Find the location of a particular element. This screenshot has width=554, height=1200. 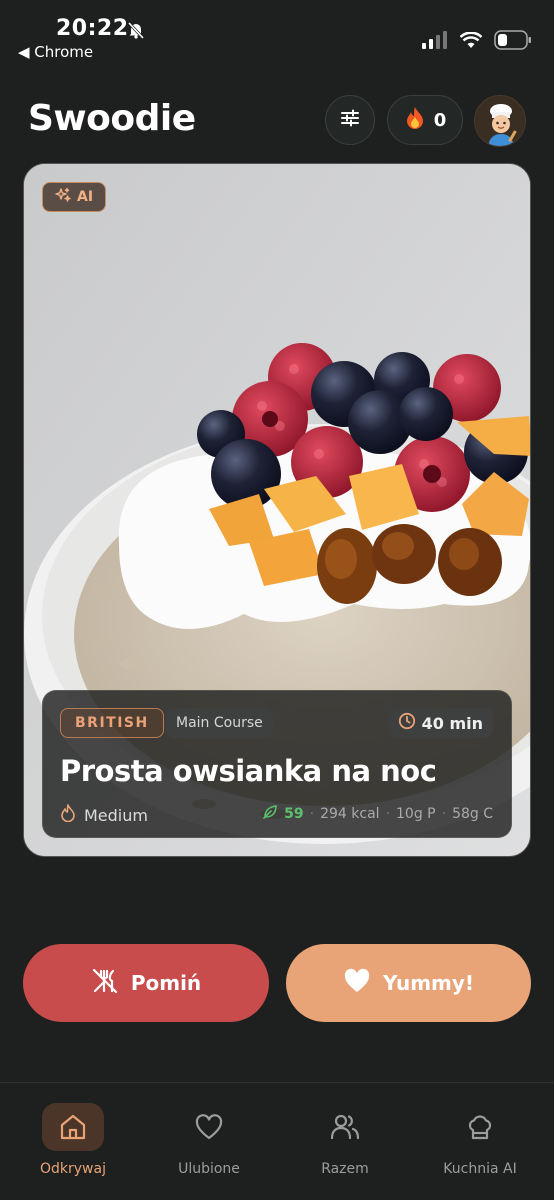

leaf-icon is located at coordinates (270, 814).